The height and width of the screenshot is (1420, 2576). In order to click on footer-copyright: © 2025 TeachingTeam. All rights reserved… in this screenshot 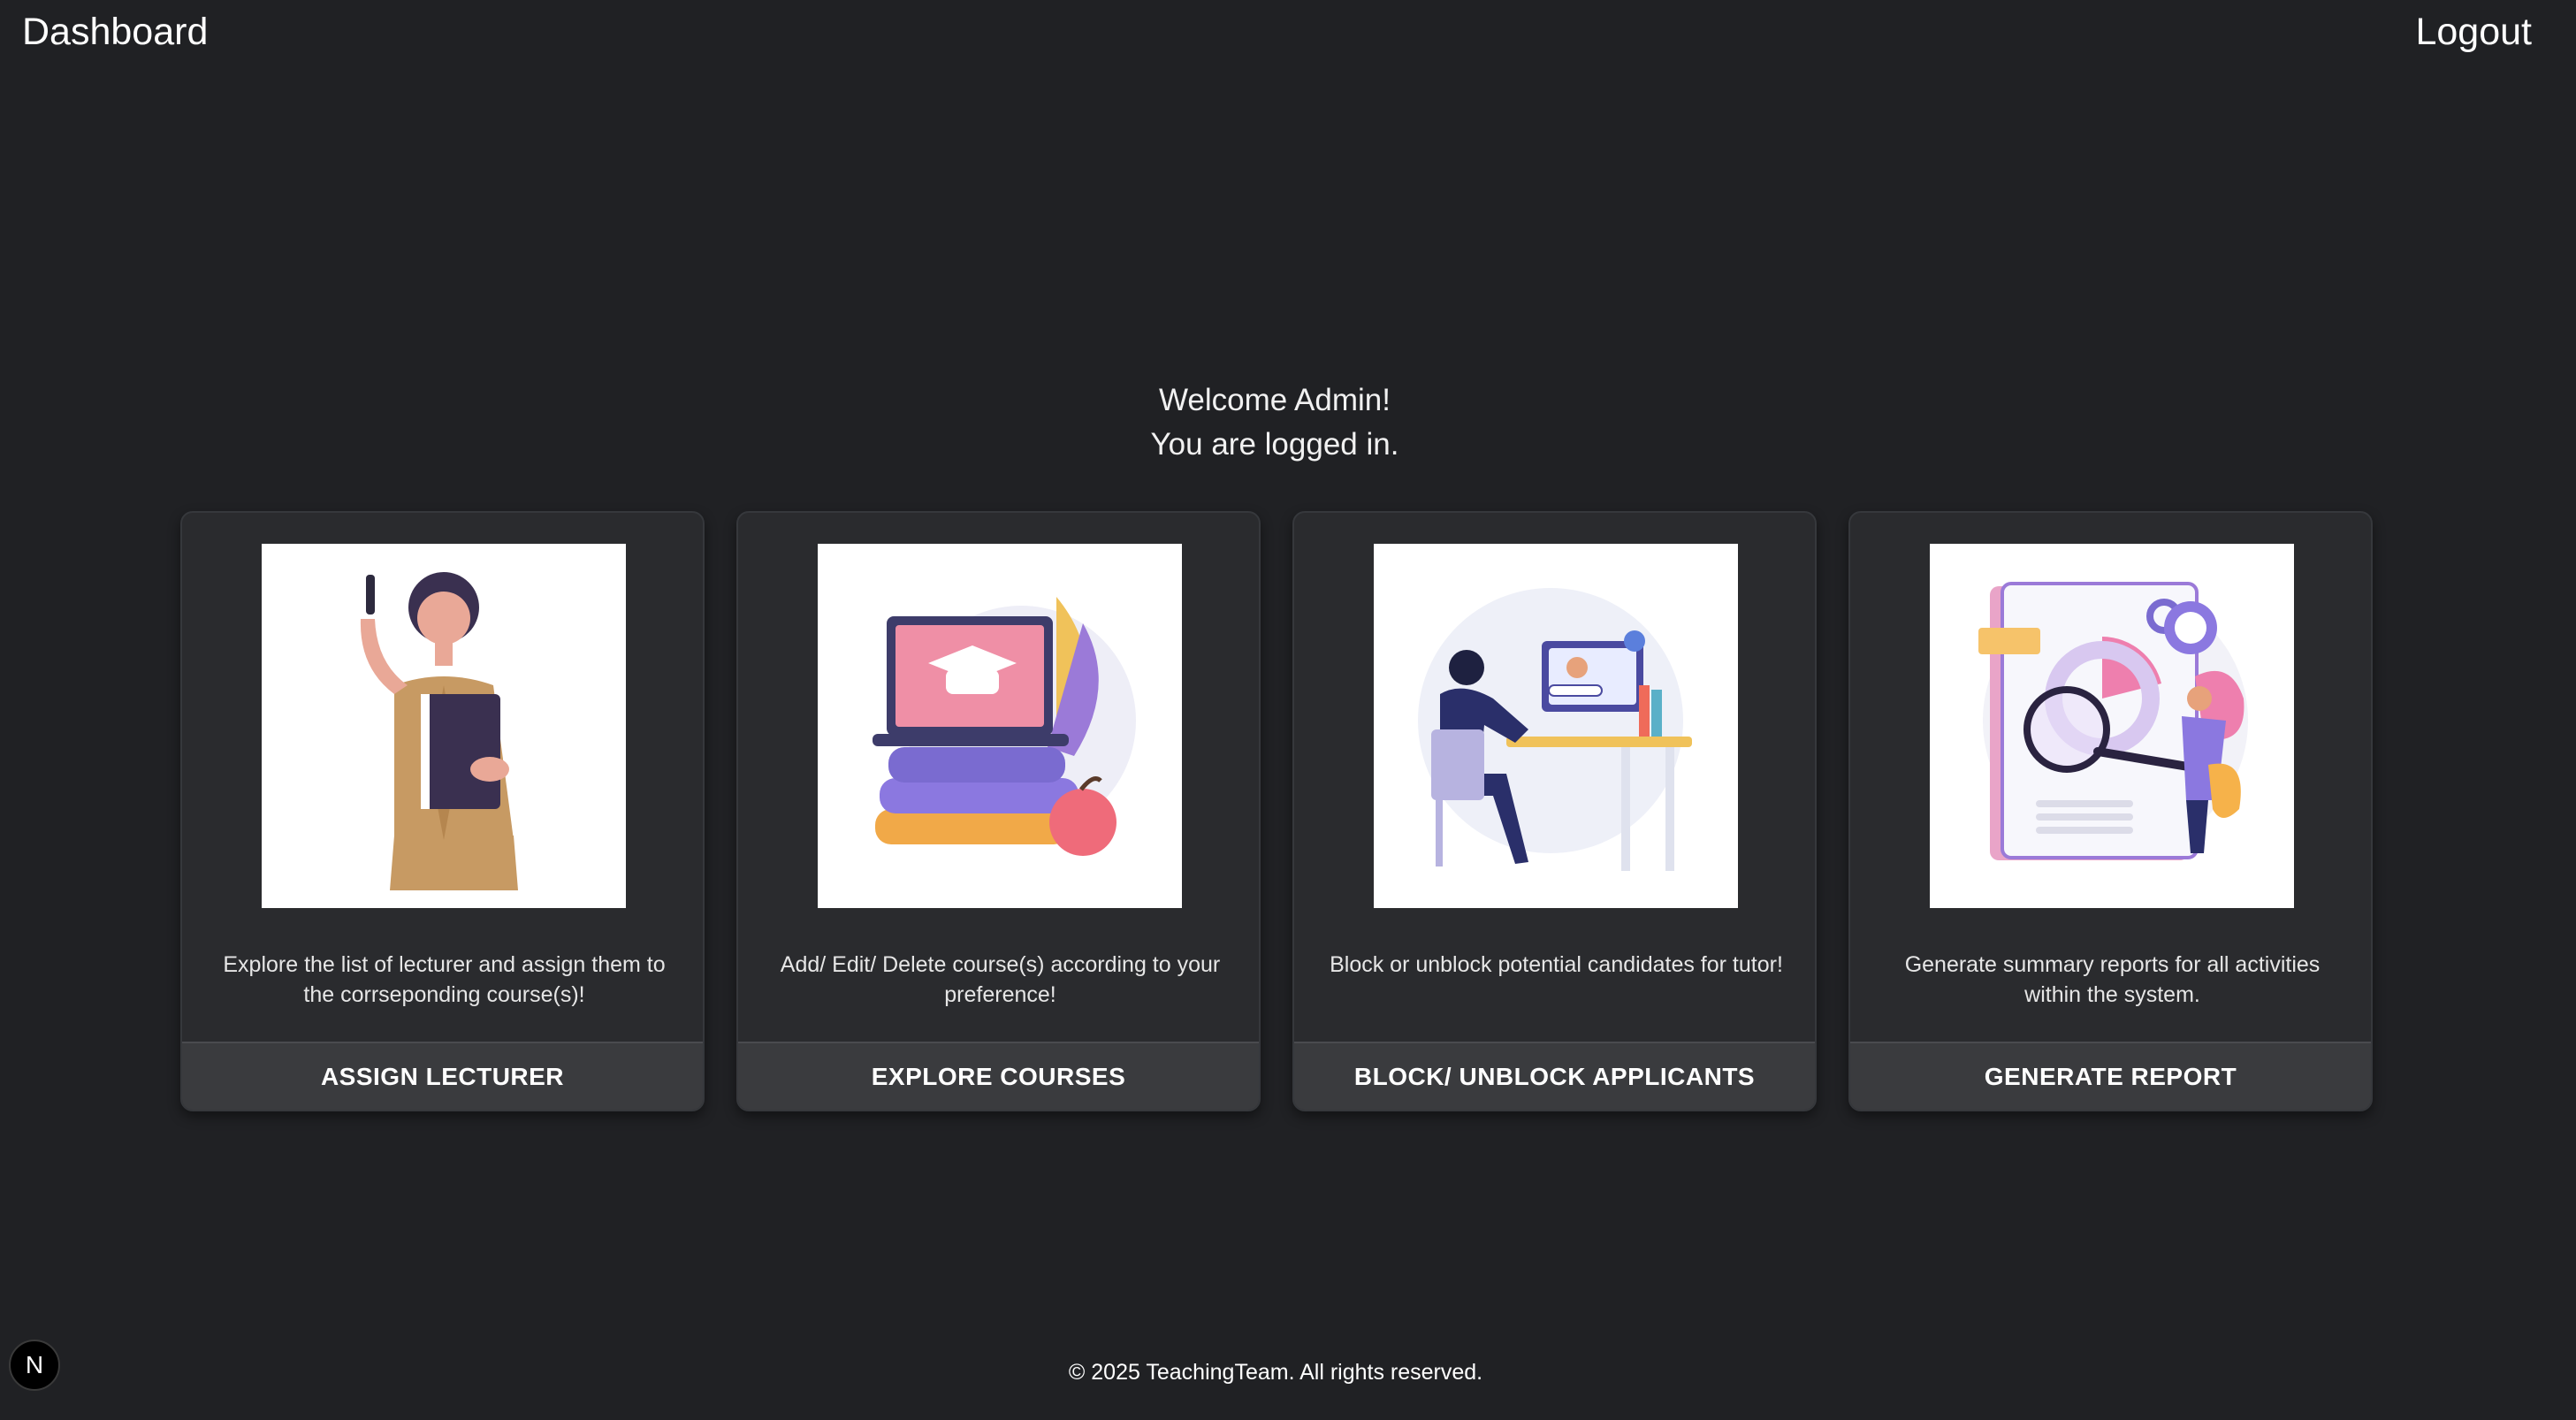, I will do `click(1275, 1372)`.